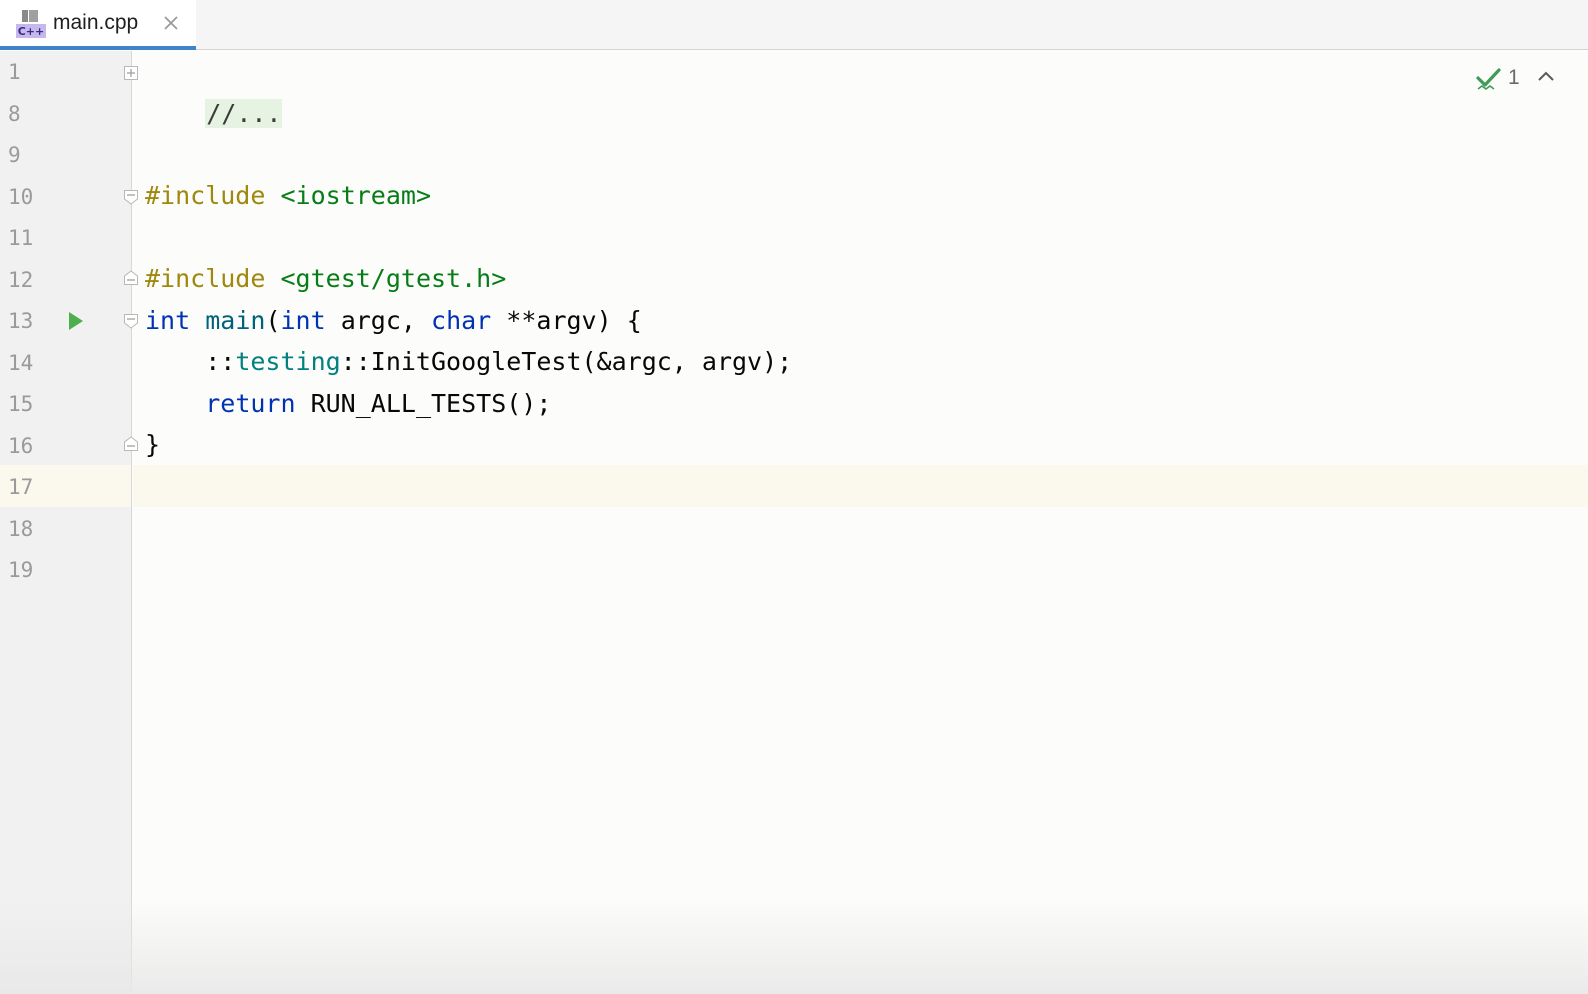  Describe the element at coordinates (794, 25) in the screenshot. I see `editor-tab-bar: C++ main.cpp` at that location.